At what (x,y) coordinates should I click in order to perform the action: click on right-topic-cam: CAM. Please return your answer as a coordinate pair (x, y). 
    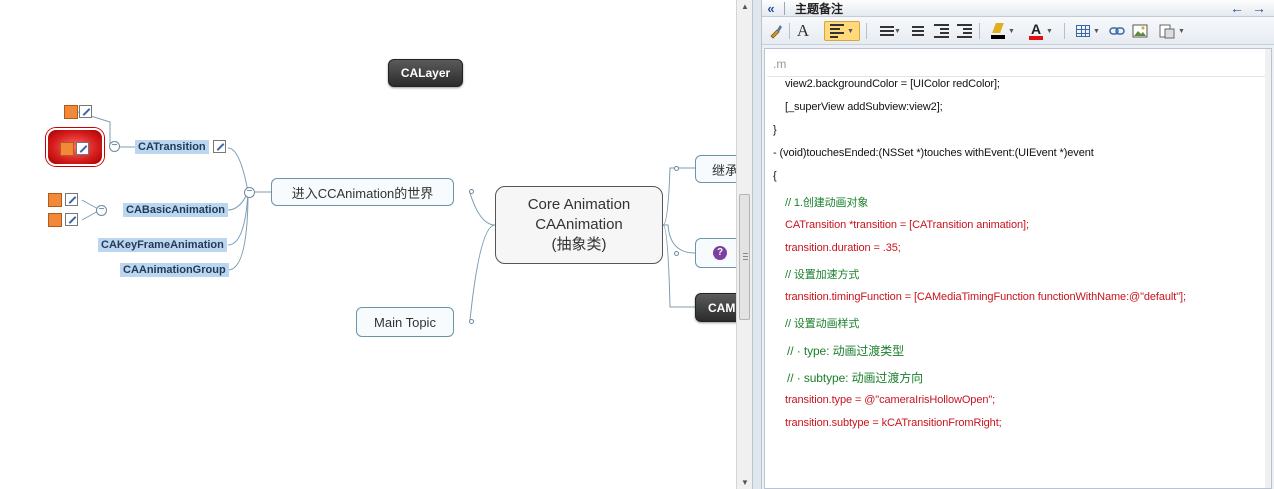
    Looking at the image, I should click on (715, 307).